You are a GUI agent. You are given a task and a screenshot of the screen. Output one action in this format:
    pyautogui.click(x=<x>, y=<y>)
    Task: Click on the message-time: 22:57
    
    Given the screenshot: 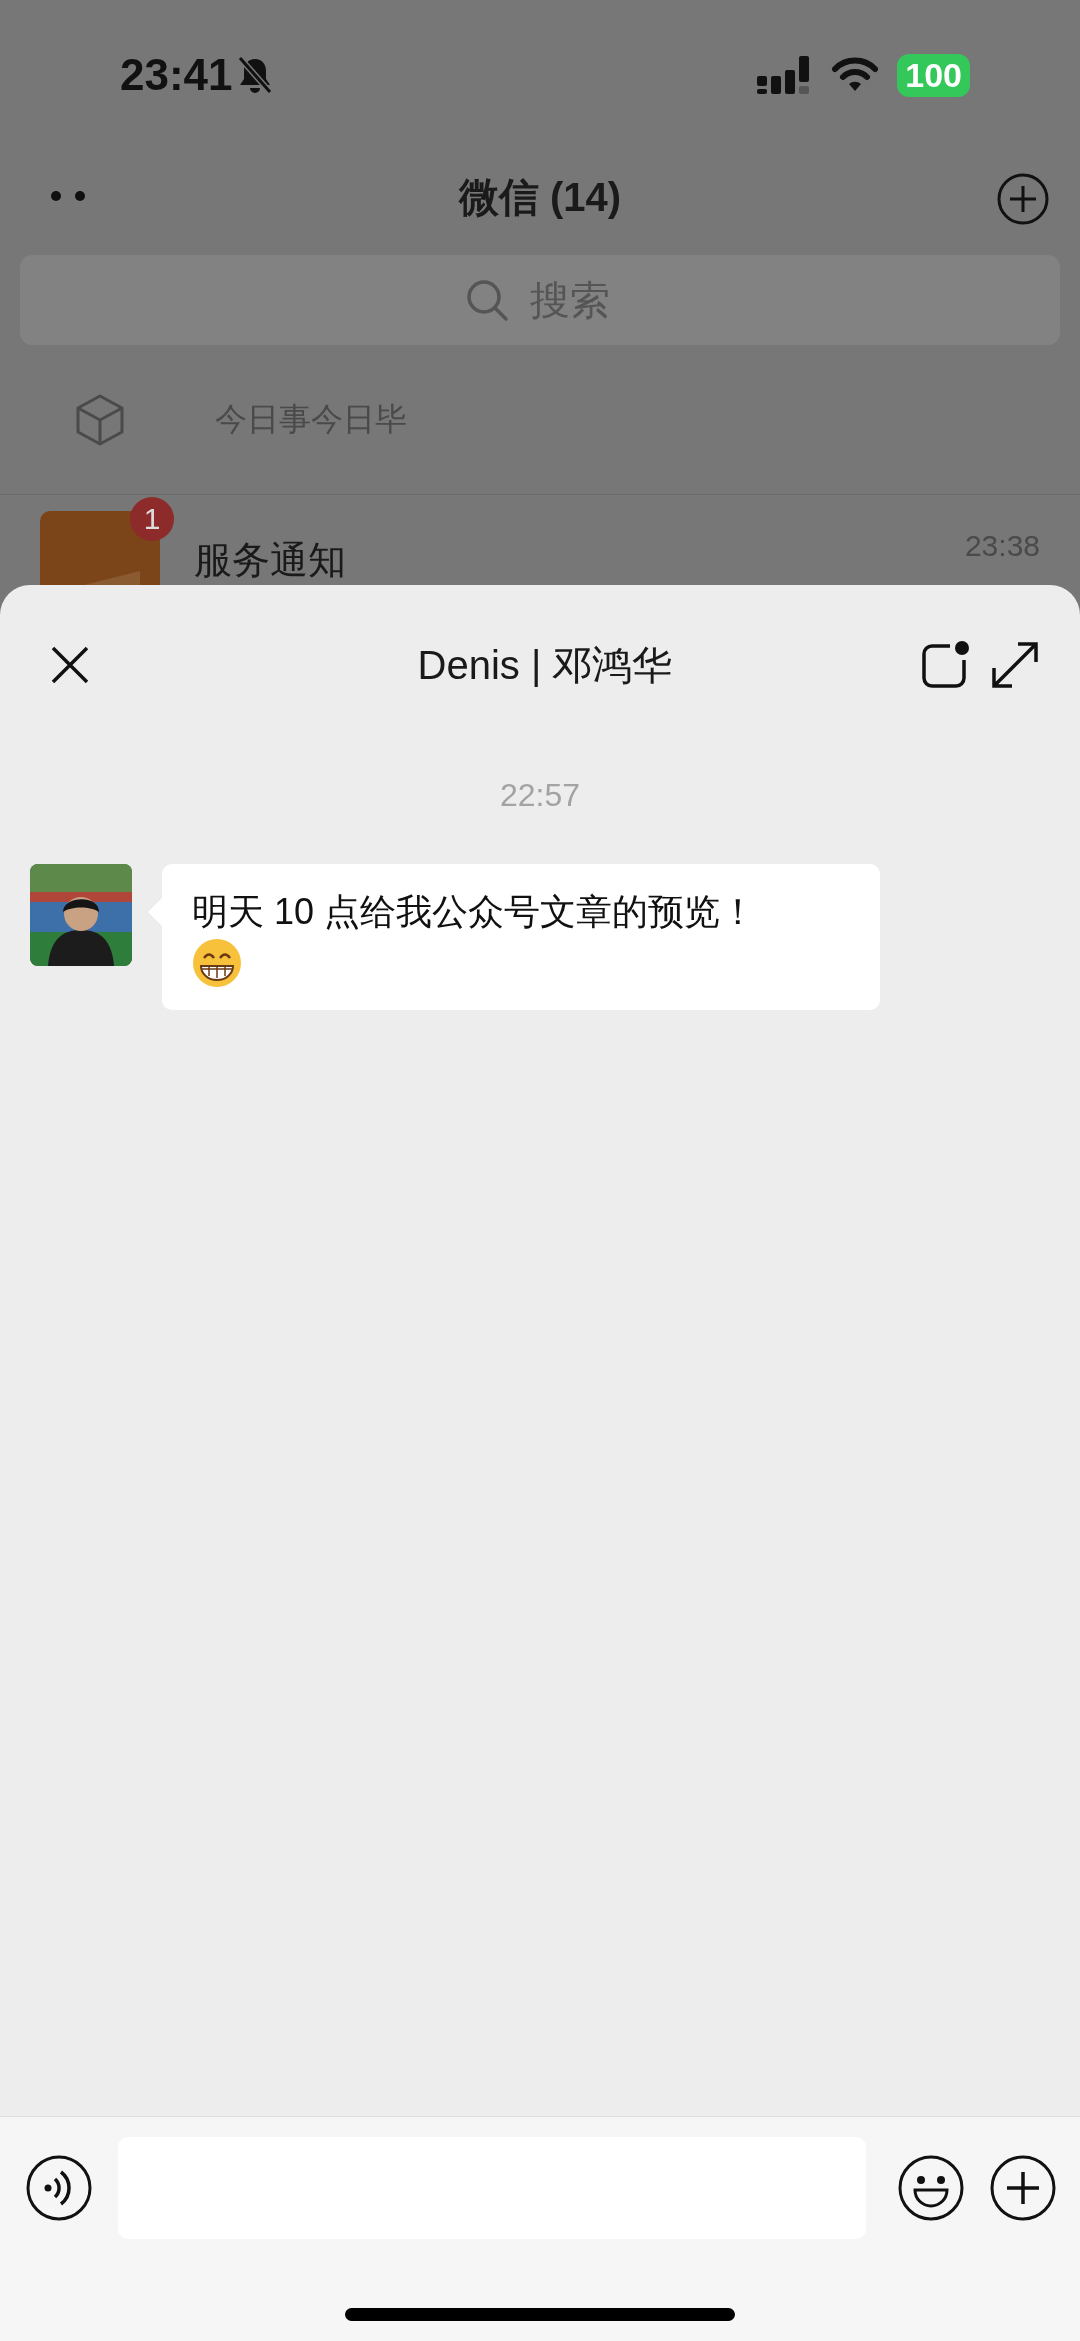 What is the action you would take?
    pyautogui.click(x=540, y=795)
    